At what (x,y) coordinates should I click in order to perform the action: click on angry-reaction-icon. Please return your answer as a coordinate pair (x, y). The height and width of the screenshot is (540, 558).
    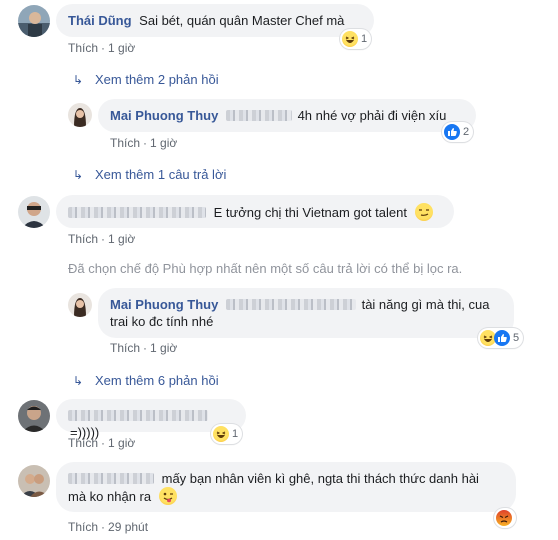
    Looking at the image, I should click on (504, 518).